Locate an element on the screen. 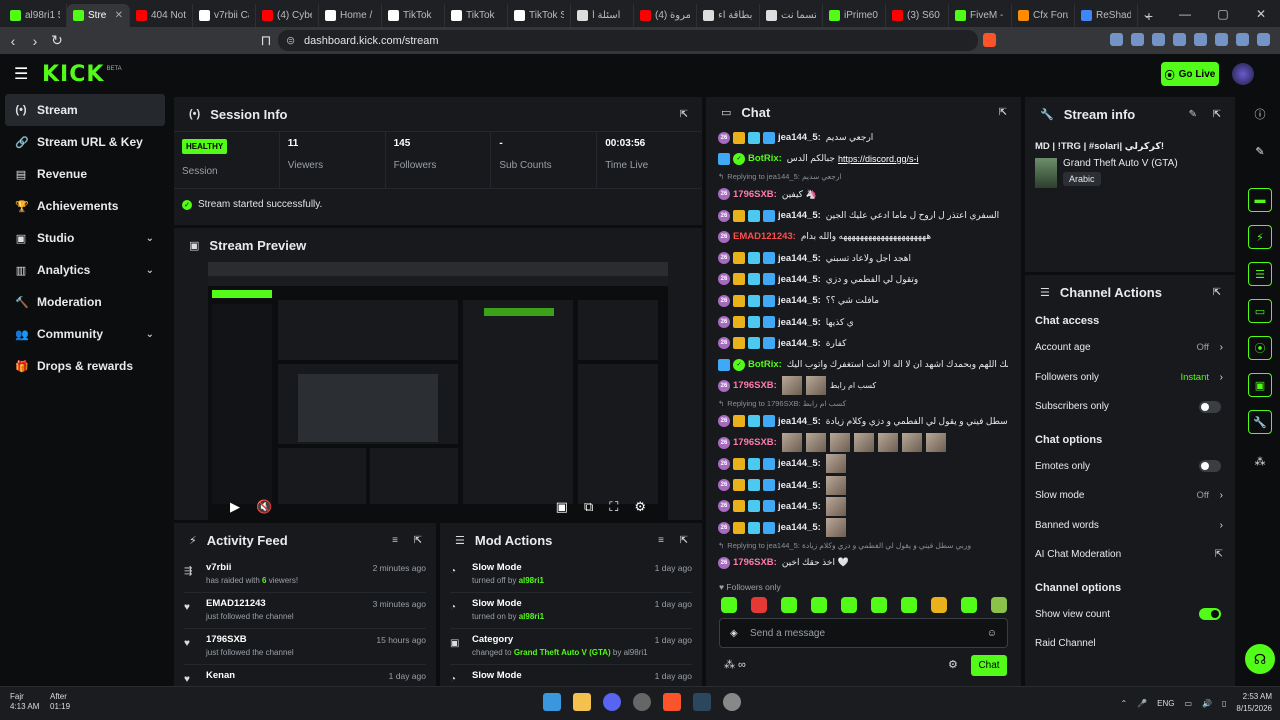 The height and width of the screenshot is (720, 1280). back-icon: ‹ is located at coordinates (13, 41).